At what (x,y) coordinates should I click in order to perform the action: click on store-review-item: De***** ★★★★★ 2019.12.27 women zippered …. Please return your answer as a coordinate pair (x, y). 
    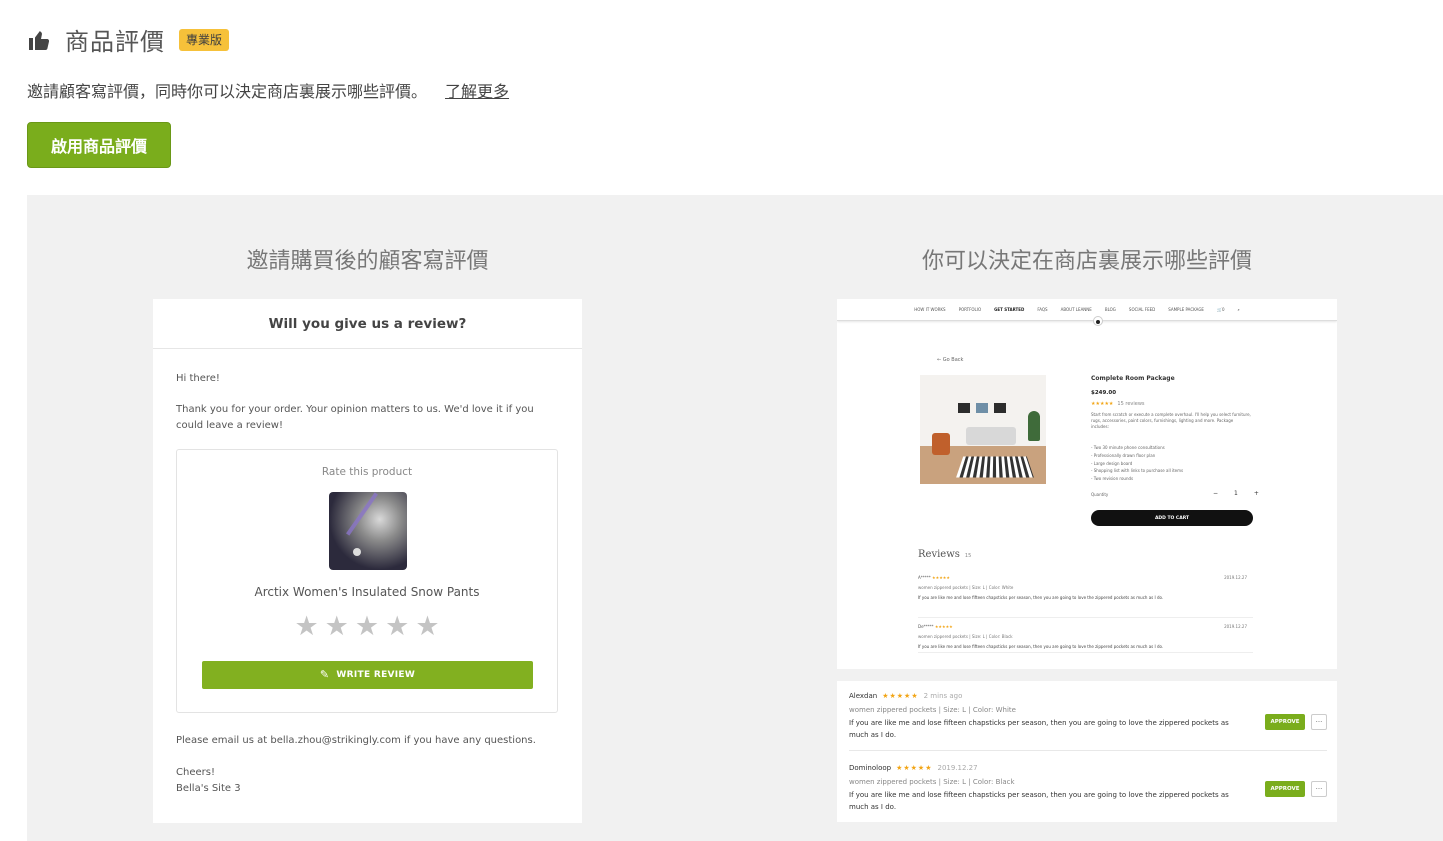
    Looking at the image, I should click on (1085, 635).